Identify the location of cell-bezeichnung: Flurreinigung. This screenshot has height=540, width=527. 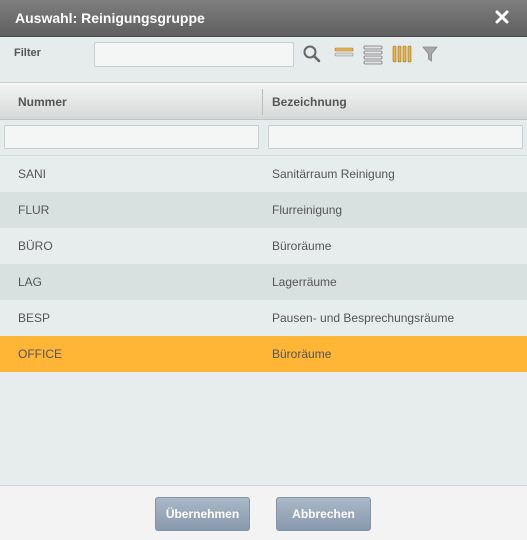
(307, 210).